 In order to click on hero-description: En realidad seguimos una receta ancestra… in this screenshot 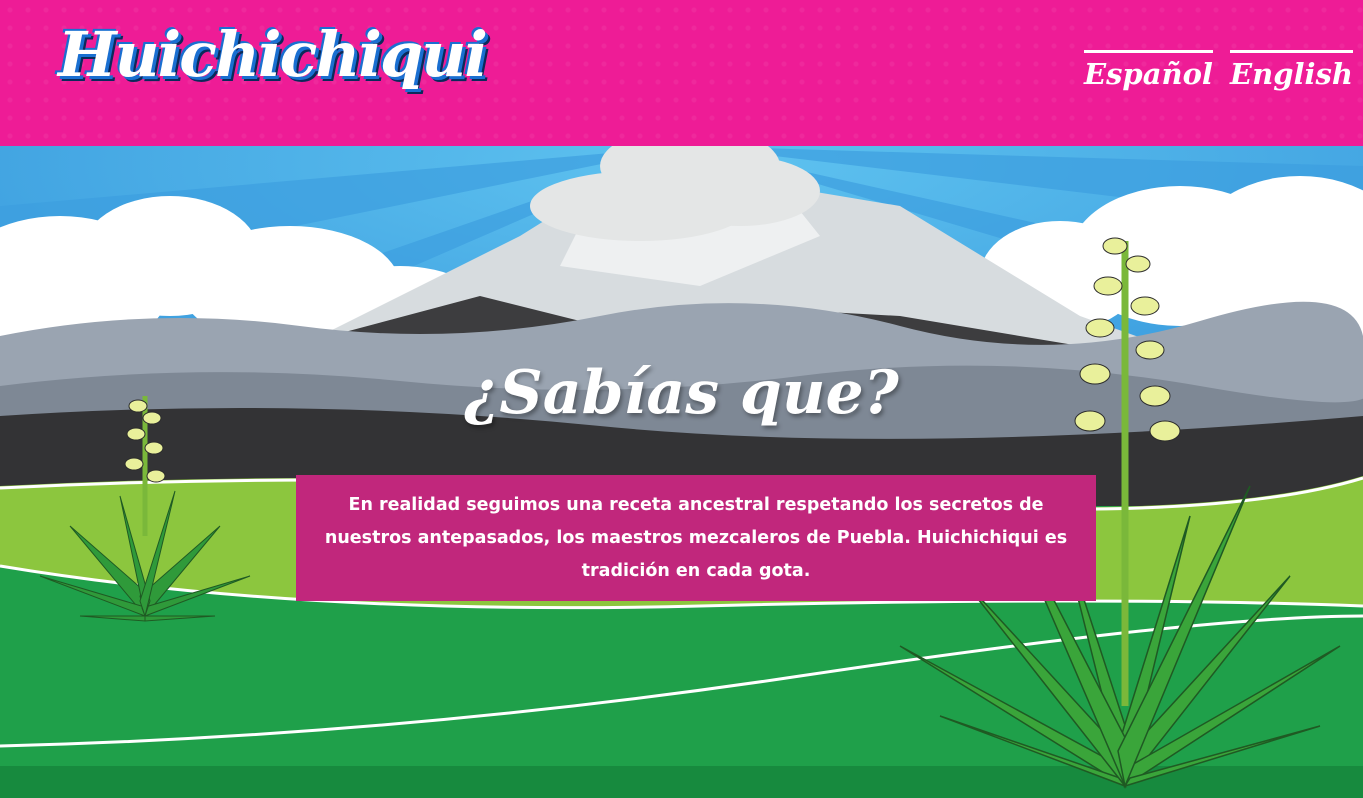, I will do `click(696, 538)`.